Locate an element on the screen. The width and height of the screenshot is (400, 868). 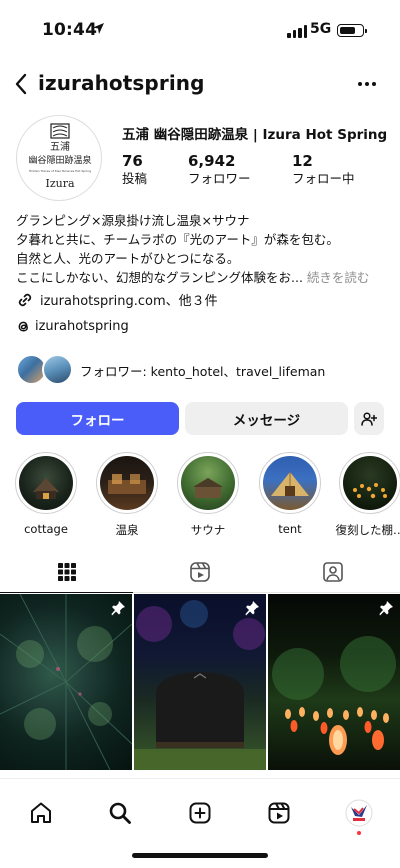
add-person-icon is located at coordinates (369, 418).